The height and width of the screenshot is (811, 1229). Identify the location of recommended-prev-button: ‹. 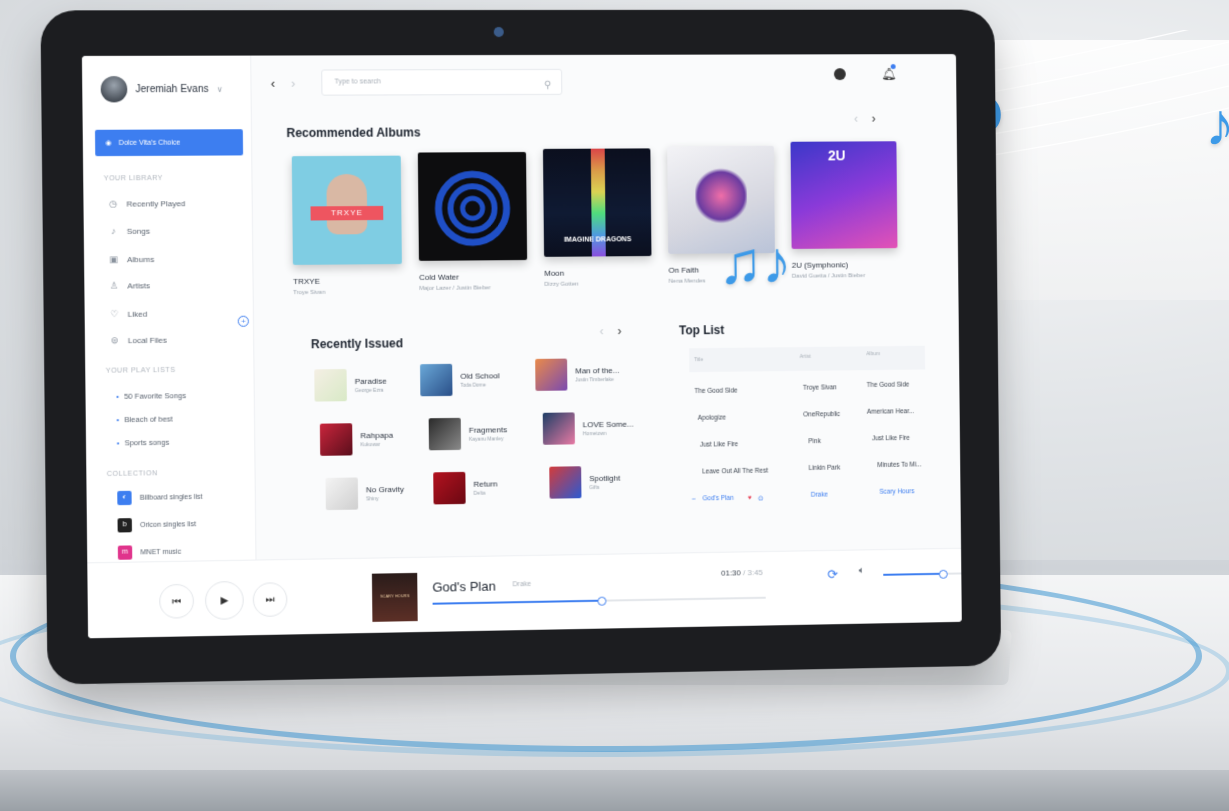
(856, 119).